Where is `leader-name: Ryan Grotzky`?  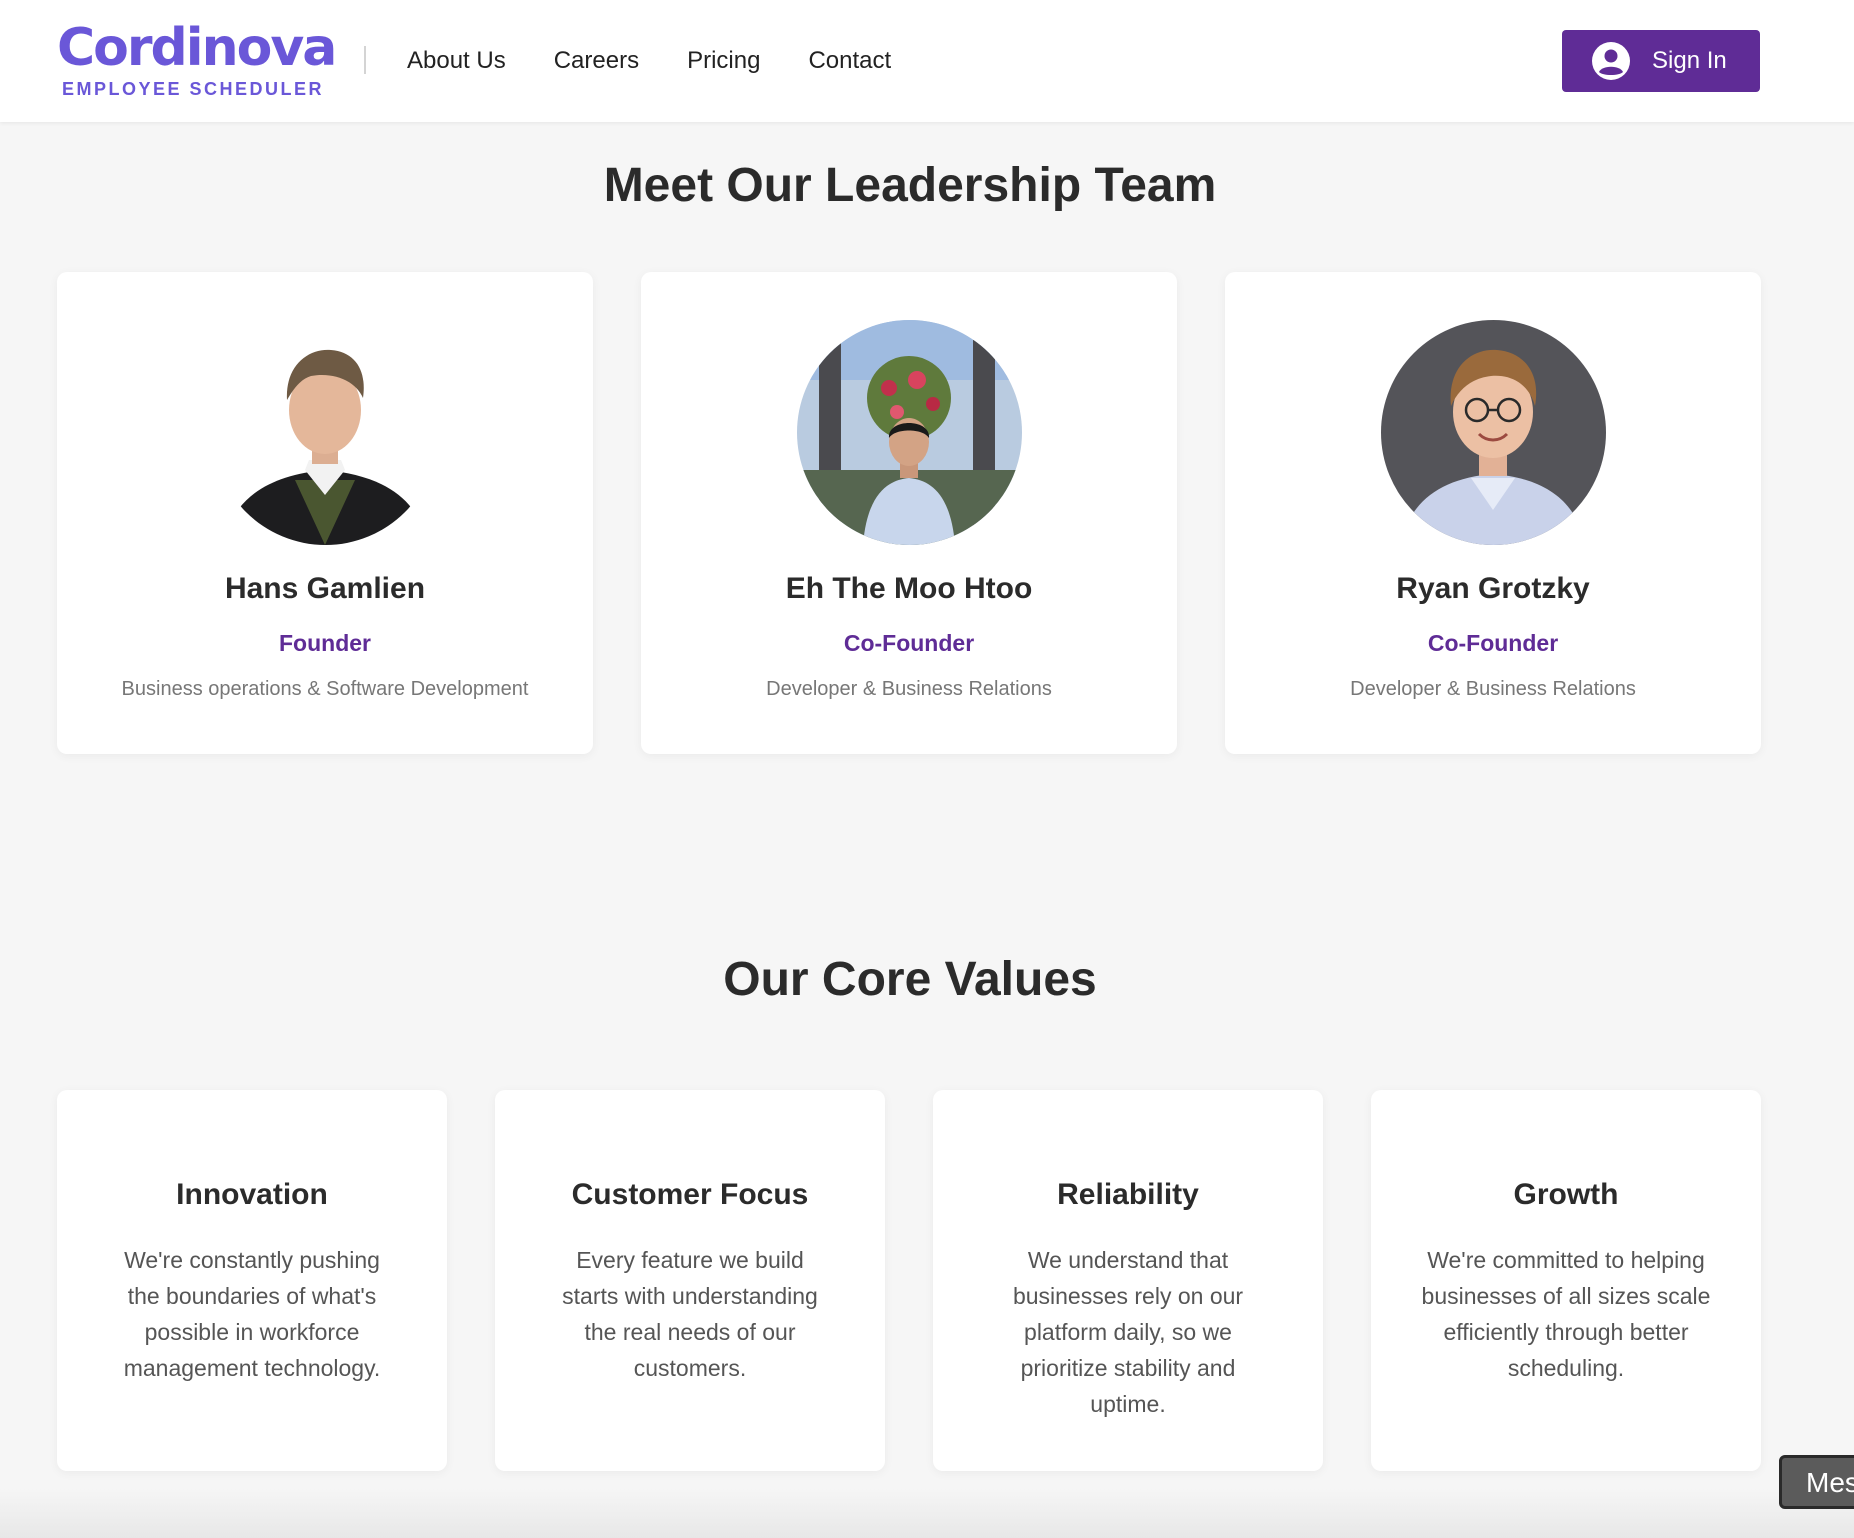
leader-name: Ryan Grotzky is located at coordinates (1493, 588).